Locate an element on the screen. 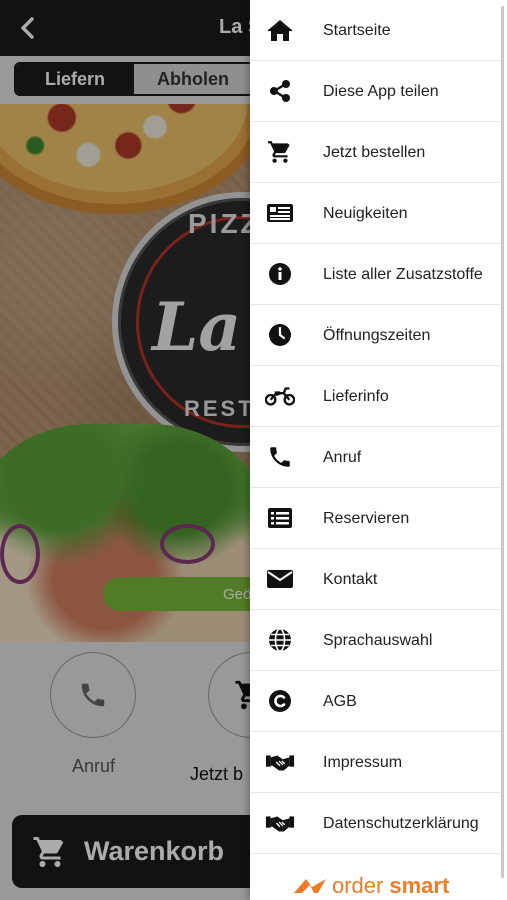 The image size is (507, 900). drawer-item-4: Neuigkeiten is located at coordinates (375, 213).